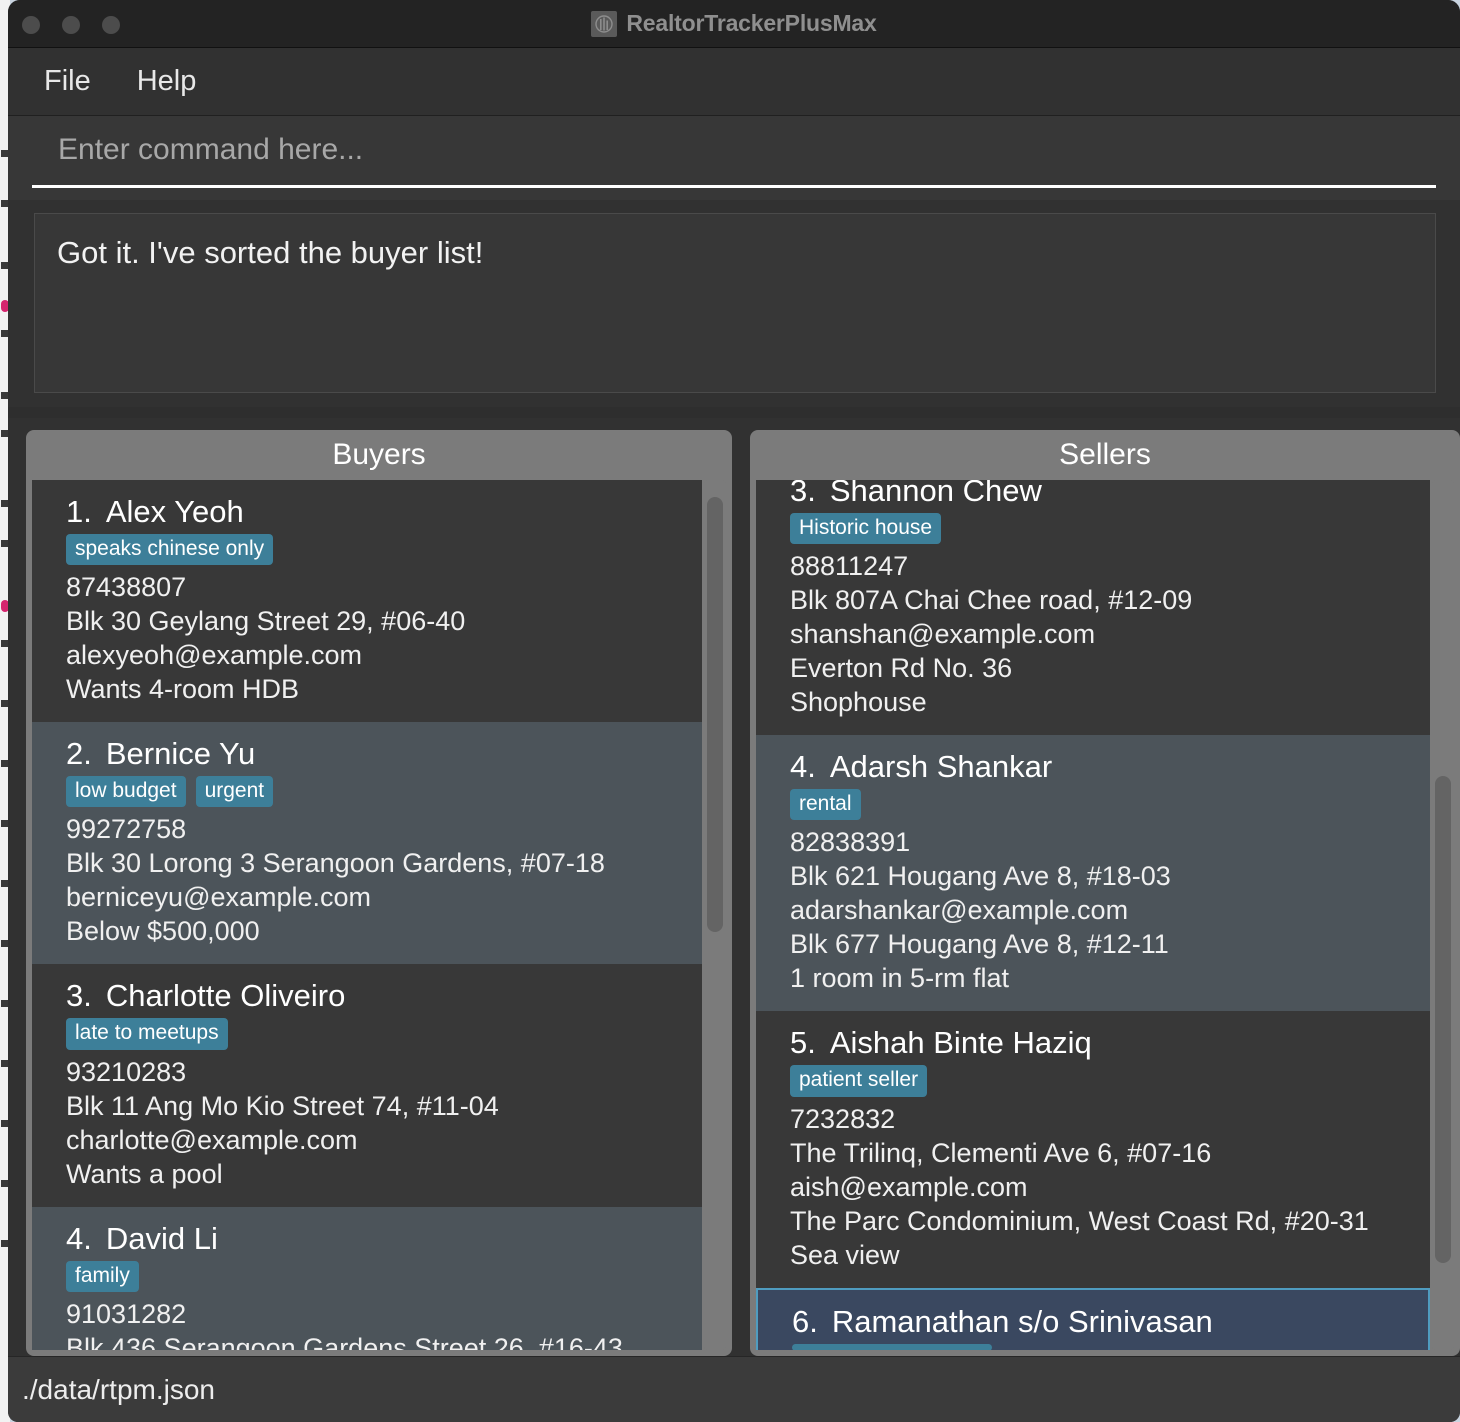  I want to click on person-index: 2., so click(79, 754).